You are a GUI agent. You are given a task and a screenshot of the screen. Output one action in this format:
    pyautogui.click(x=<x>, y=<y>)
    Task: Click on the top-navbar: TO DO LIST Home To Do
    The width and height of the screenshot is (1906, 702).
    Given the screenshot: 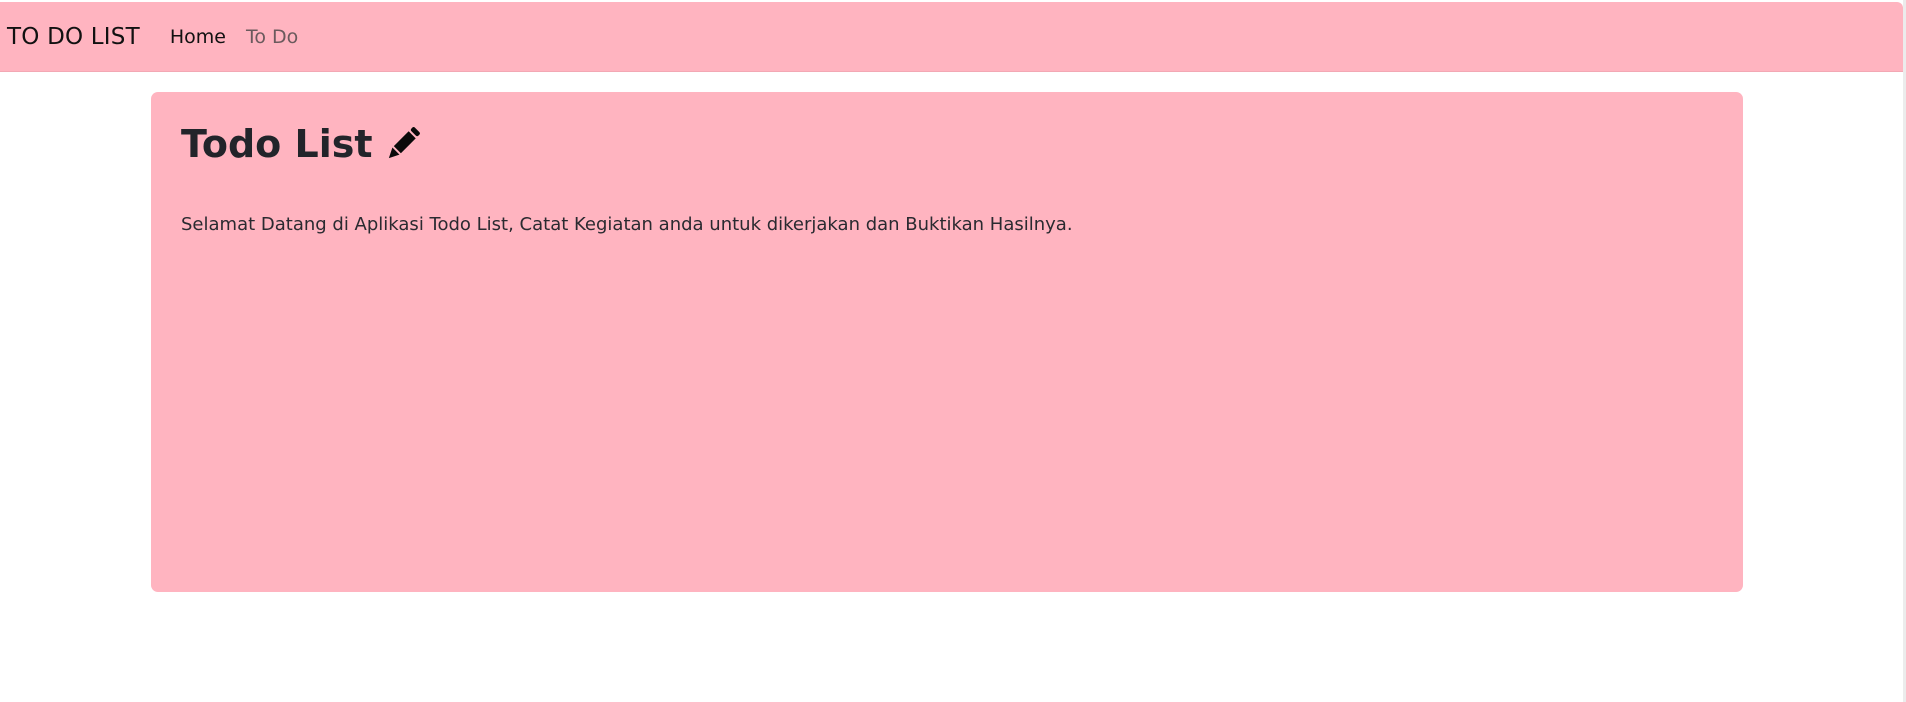 What is the action you would take?
    pyautogui.click(x=951, y=37)
    